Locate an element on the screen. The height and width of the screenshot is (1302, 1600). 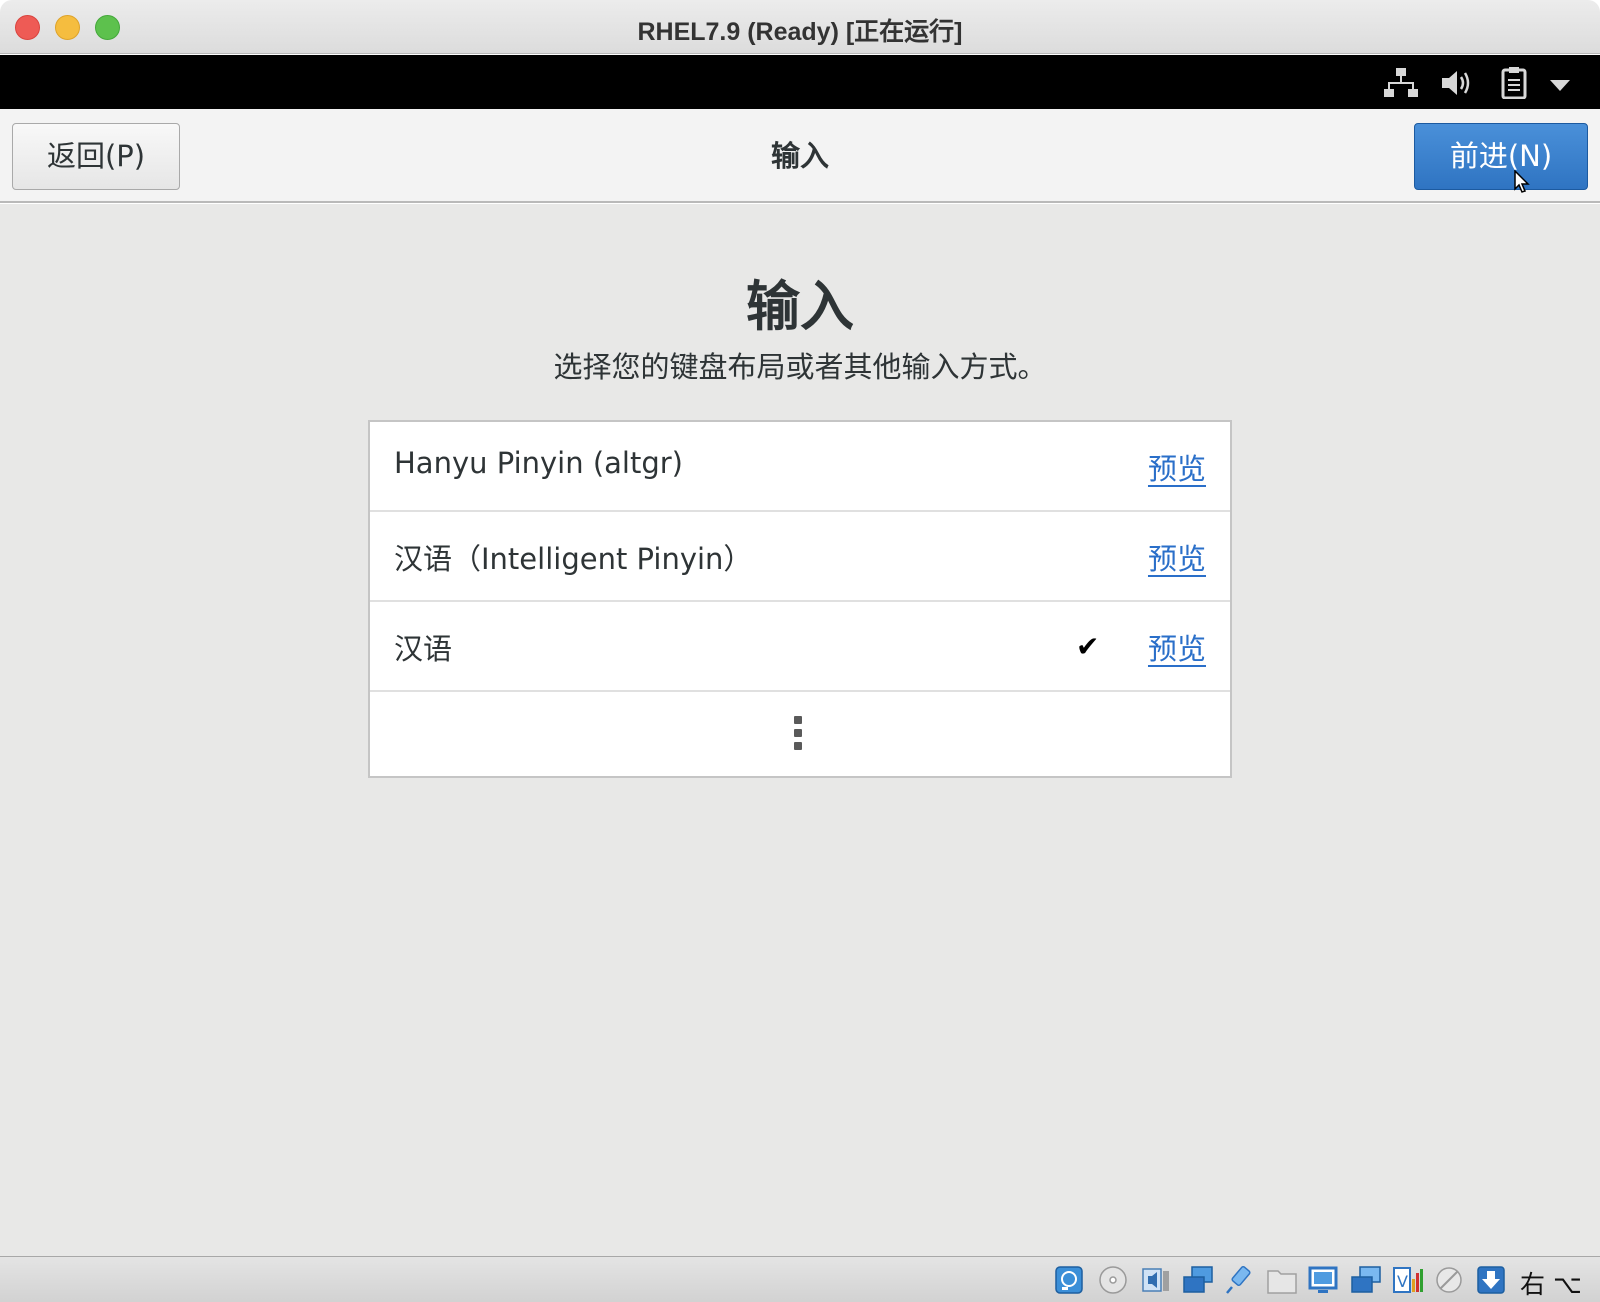
gnome-top-panel is located at coordinates (800, 82).